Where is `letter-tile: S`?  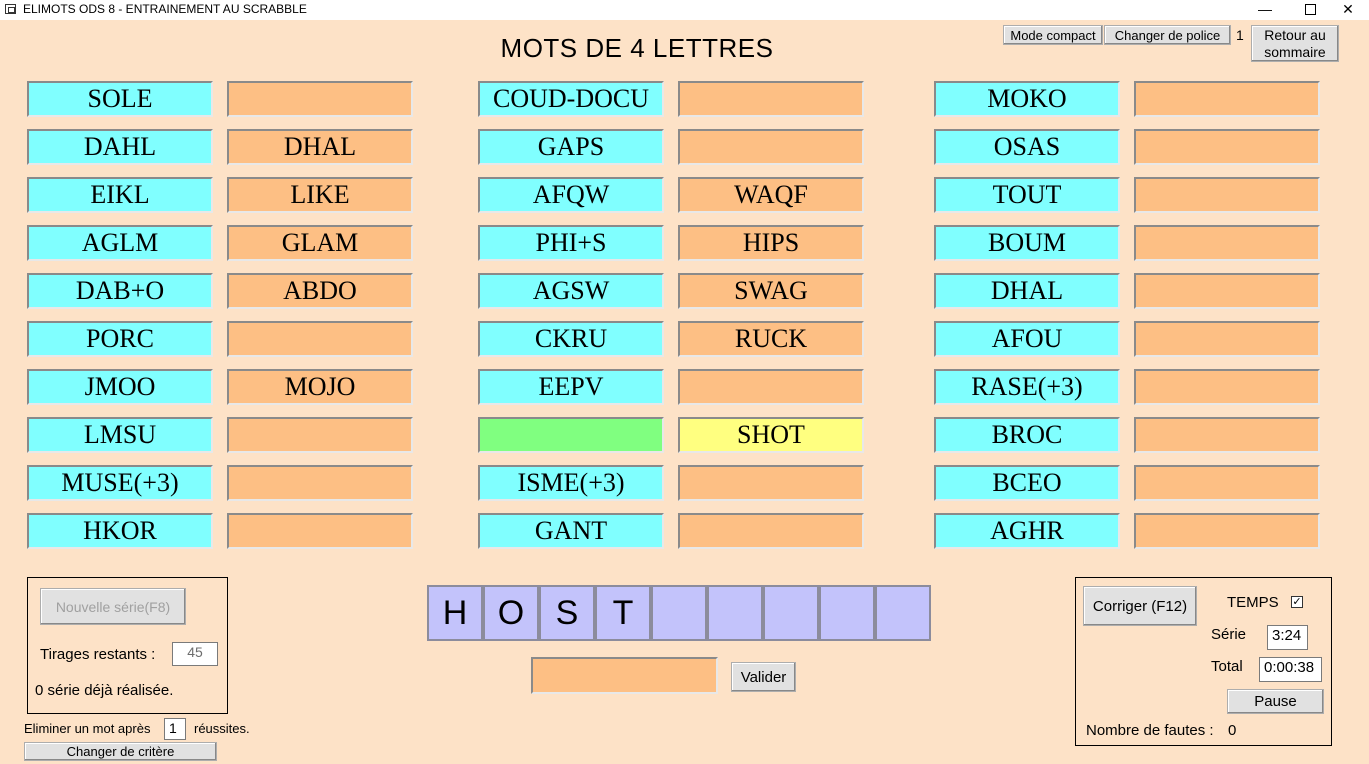 letter-tile: S is located at coordinates (567, 613).